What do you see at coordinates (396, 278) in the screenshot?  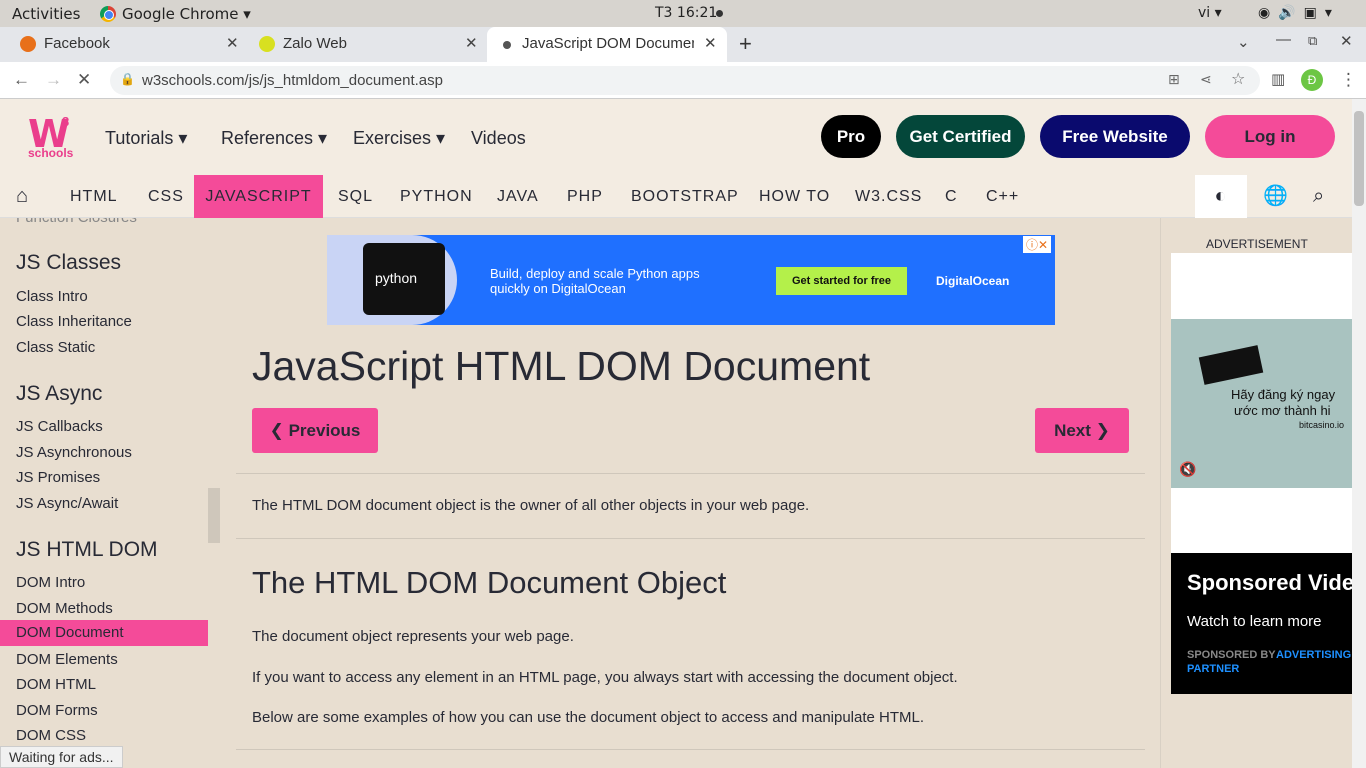 I see `python-label: python` at bounding box center [396, 278].